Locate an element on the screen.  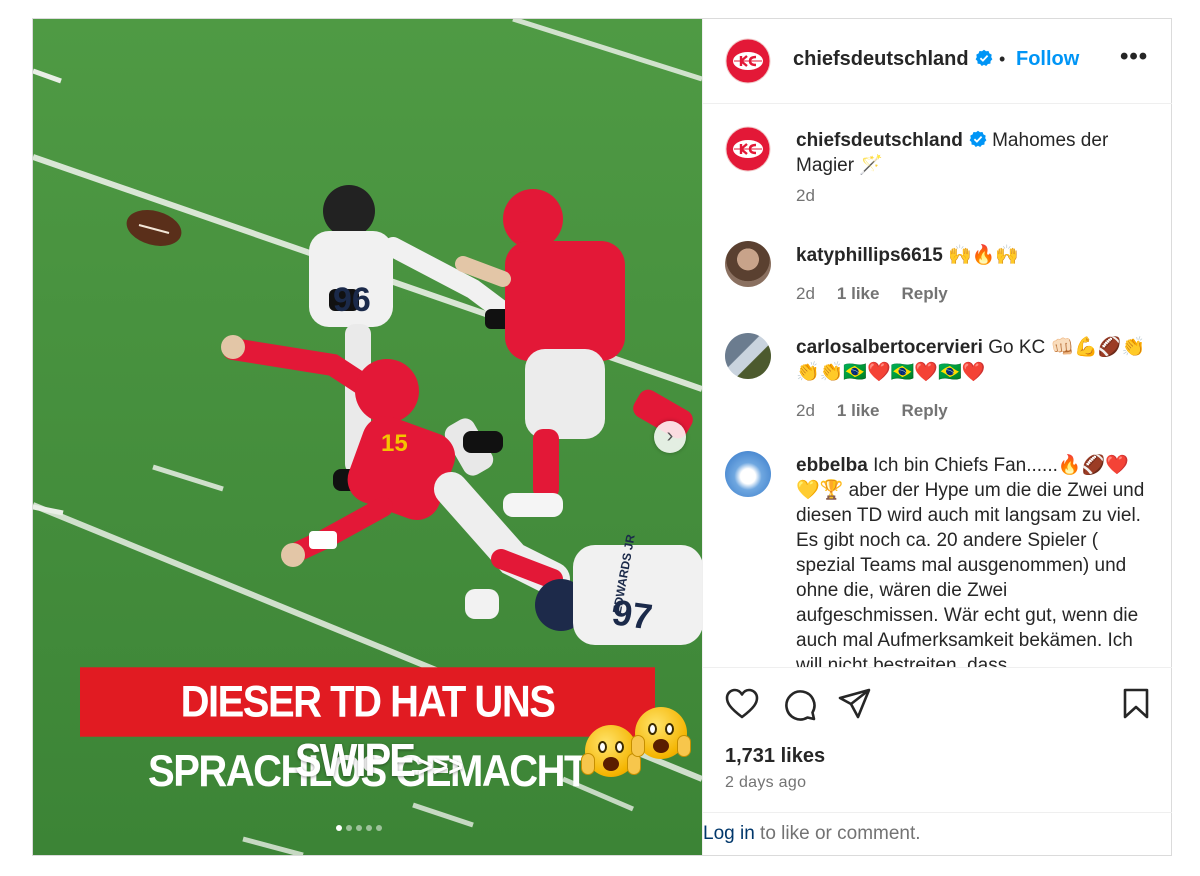
heart-icon is located at coordinates (742, 704).